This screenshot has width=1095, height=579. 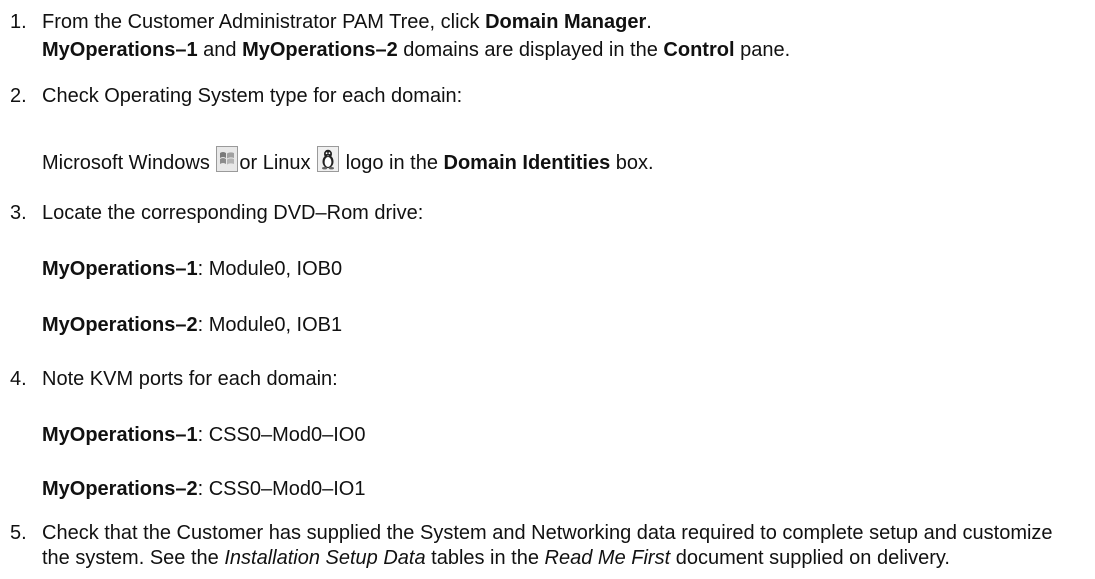 I want to click on step-1-pane-text: pane., so click(x=762, y=50).